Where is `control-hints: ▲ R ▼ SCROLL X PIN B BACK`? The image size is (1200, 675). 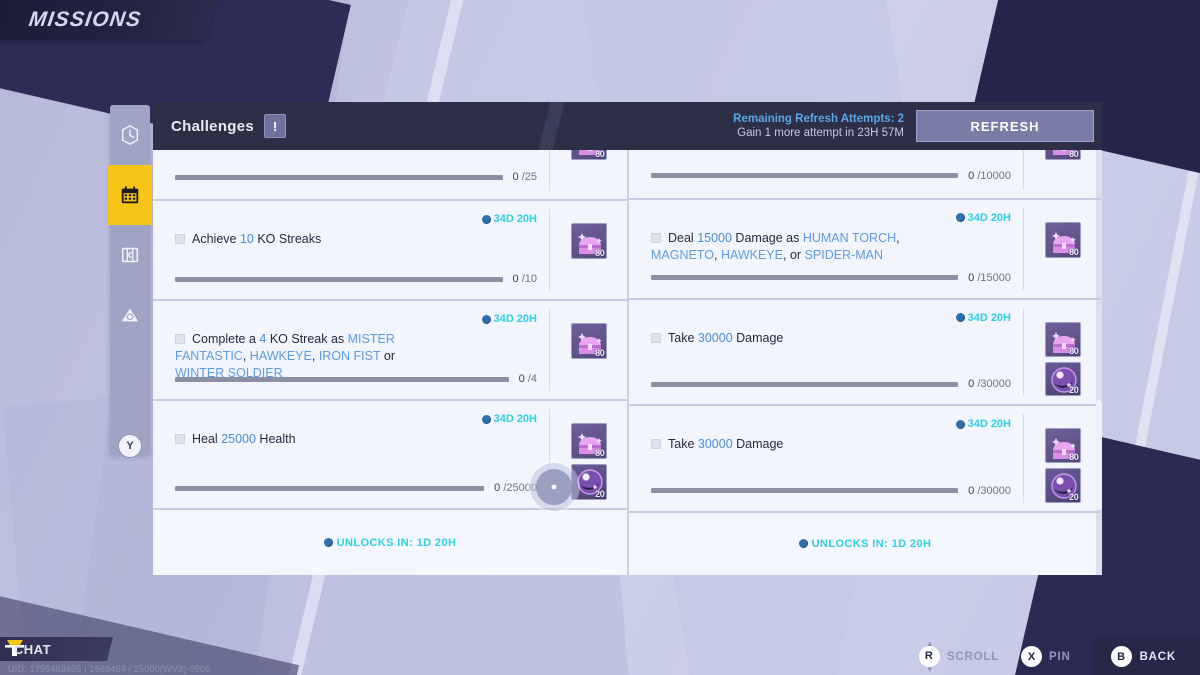 control-hints: ▲ R ▼ SCROLL X PIN B BACK is located at coordinates (1040, 656).